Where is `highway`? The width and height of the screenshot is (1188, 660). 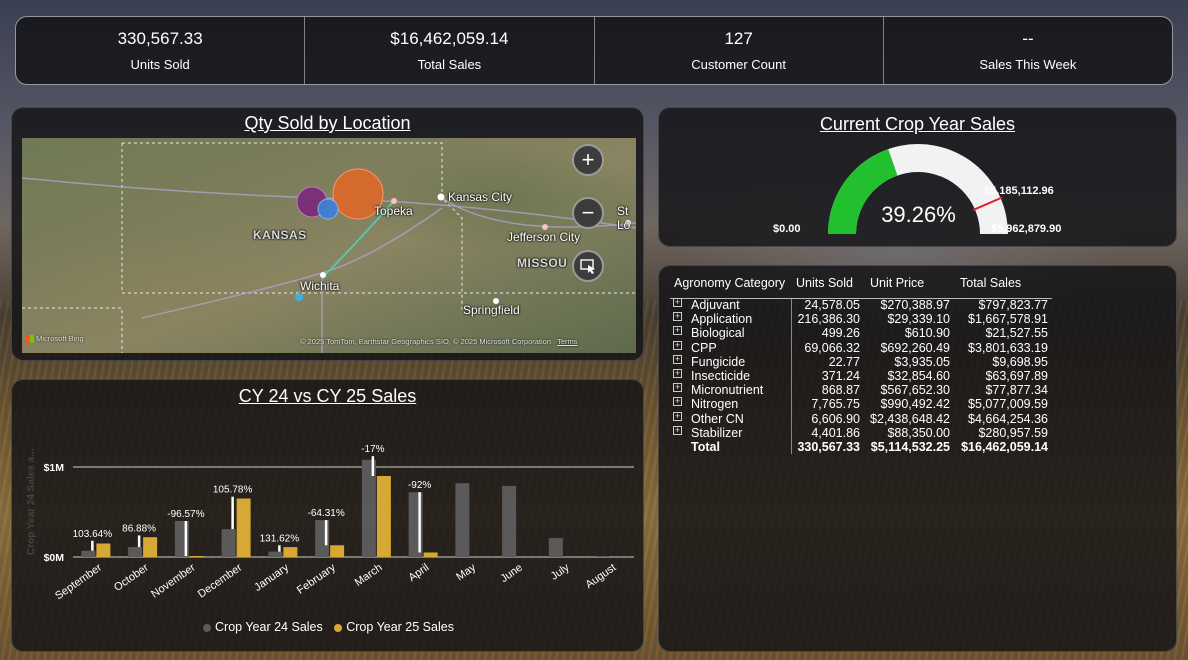 highway is located at coordinates (292, 263).